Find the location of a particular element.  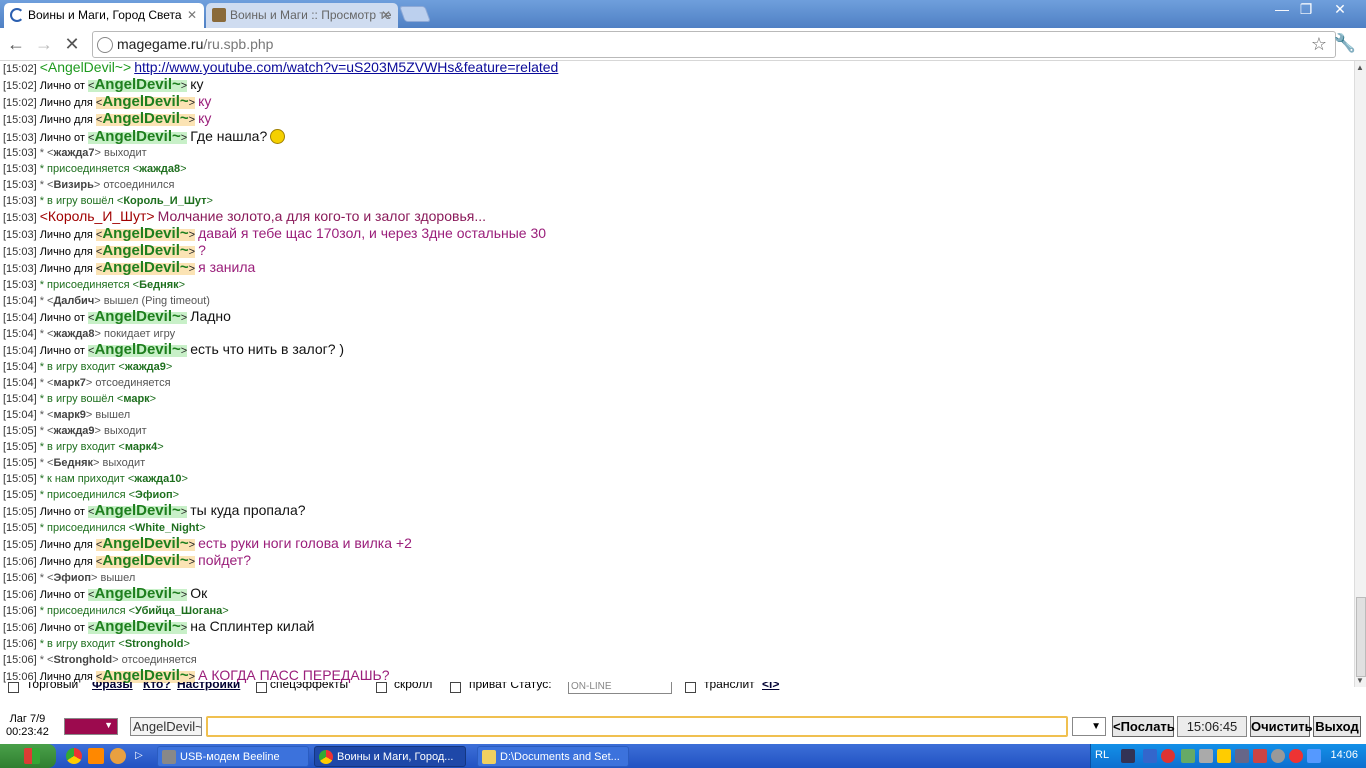

system-nick: Далбич is located at coordinates (73, 301).